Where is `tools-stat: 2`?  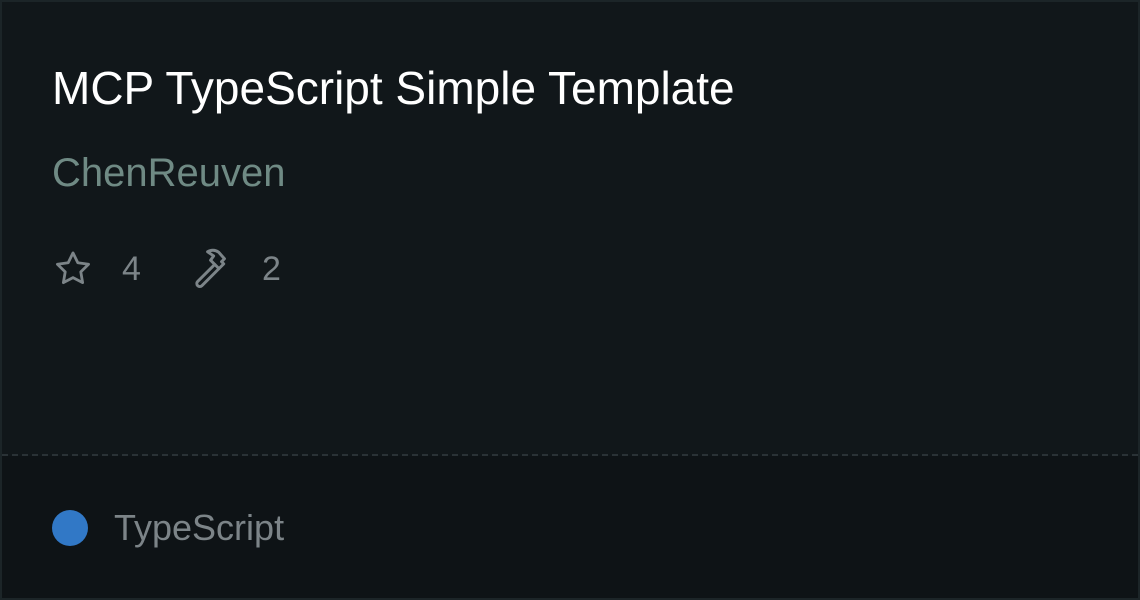
tools-stat: 2 is located at coordinates (235, 269).